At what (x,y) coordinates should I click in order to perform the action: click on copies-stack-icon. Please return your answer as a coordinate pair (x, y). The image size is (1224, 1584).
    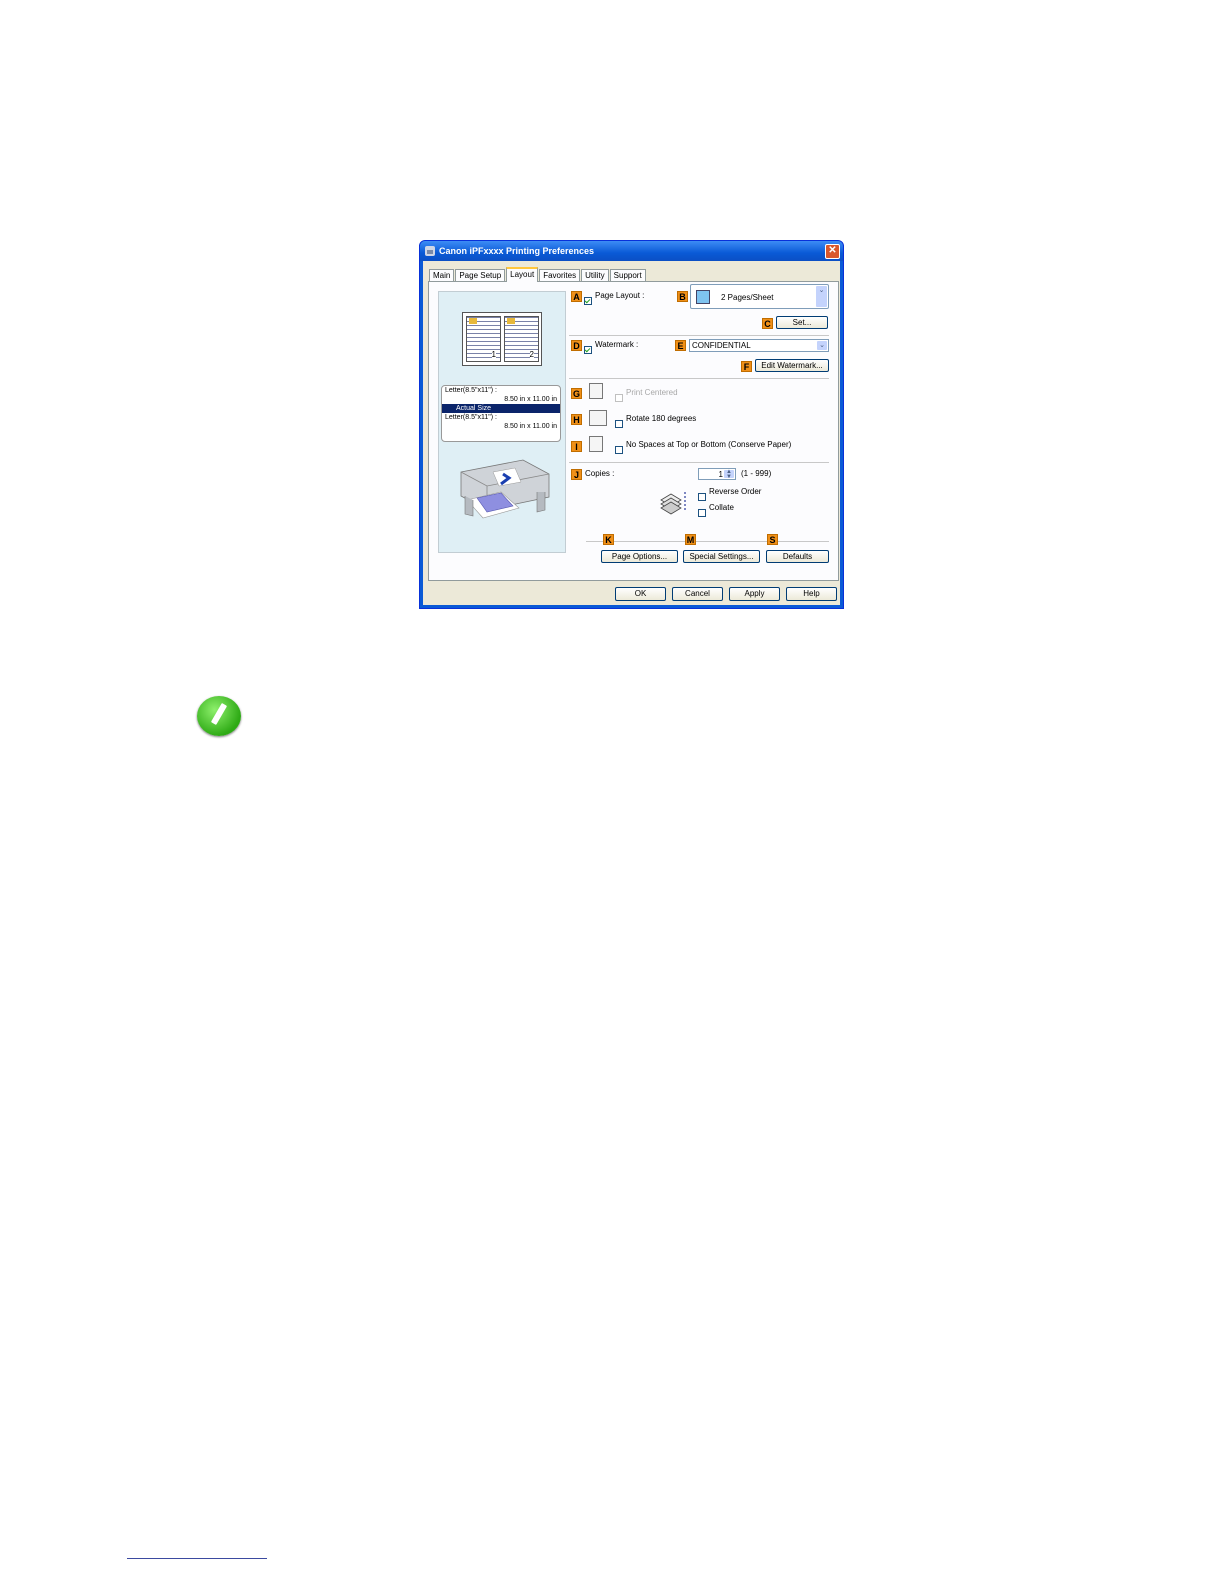
    Looking at the image, I should click on (673, 503).